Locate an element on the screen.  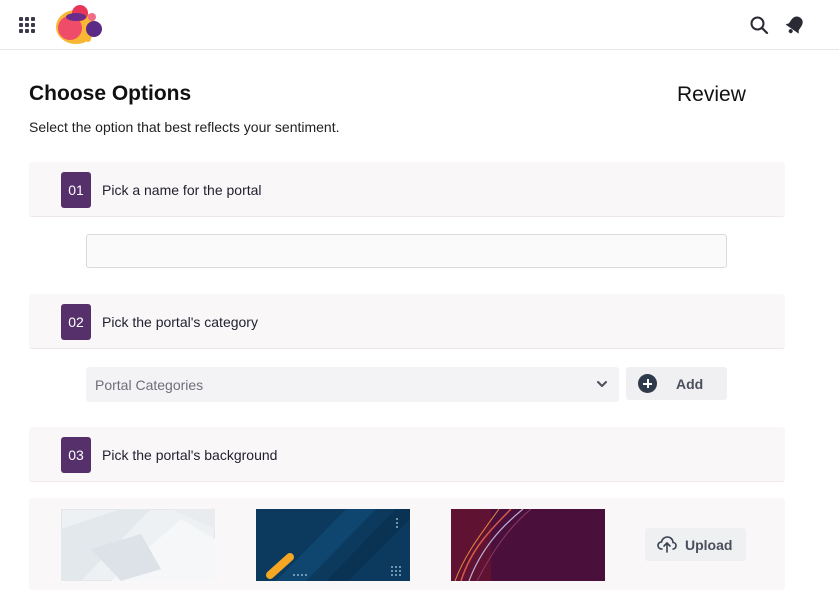
step-name-header: 01 Pick a name for the portal is located at coordinates (407, 189).